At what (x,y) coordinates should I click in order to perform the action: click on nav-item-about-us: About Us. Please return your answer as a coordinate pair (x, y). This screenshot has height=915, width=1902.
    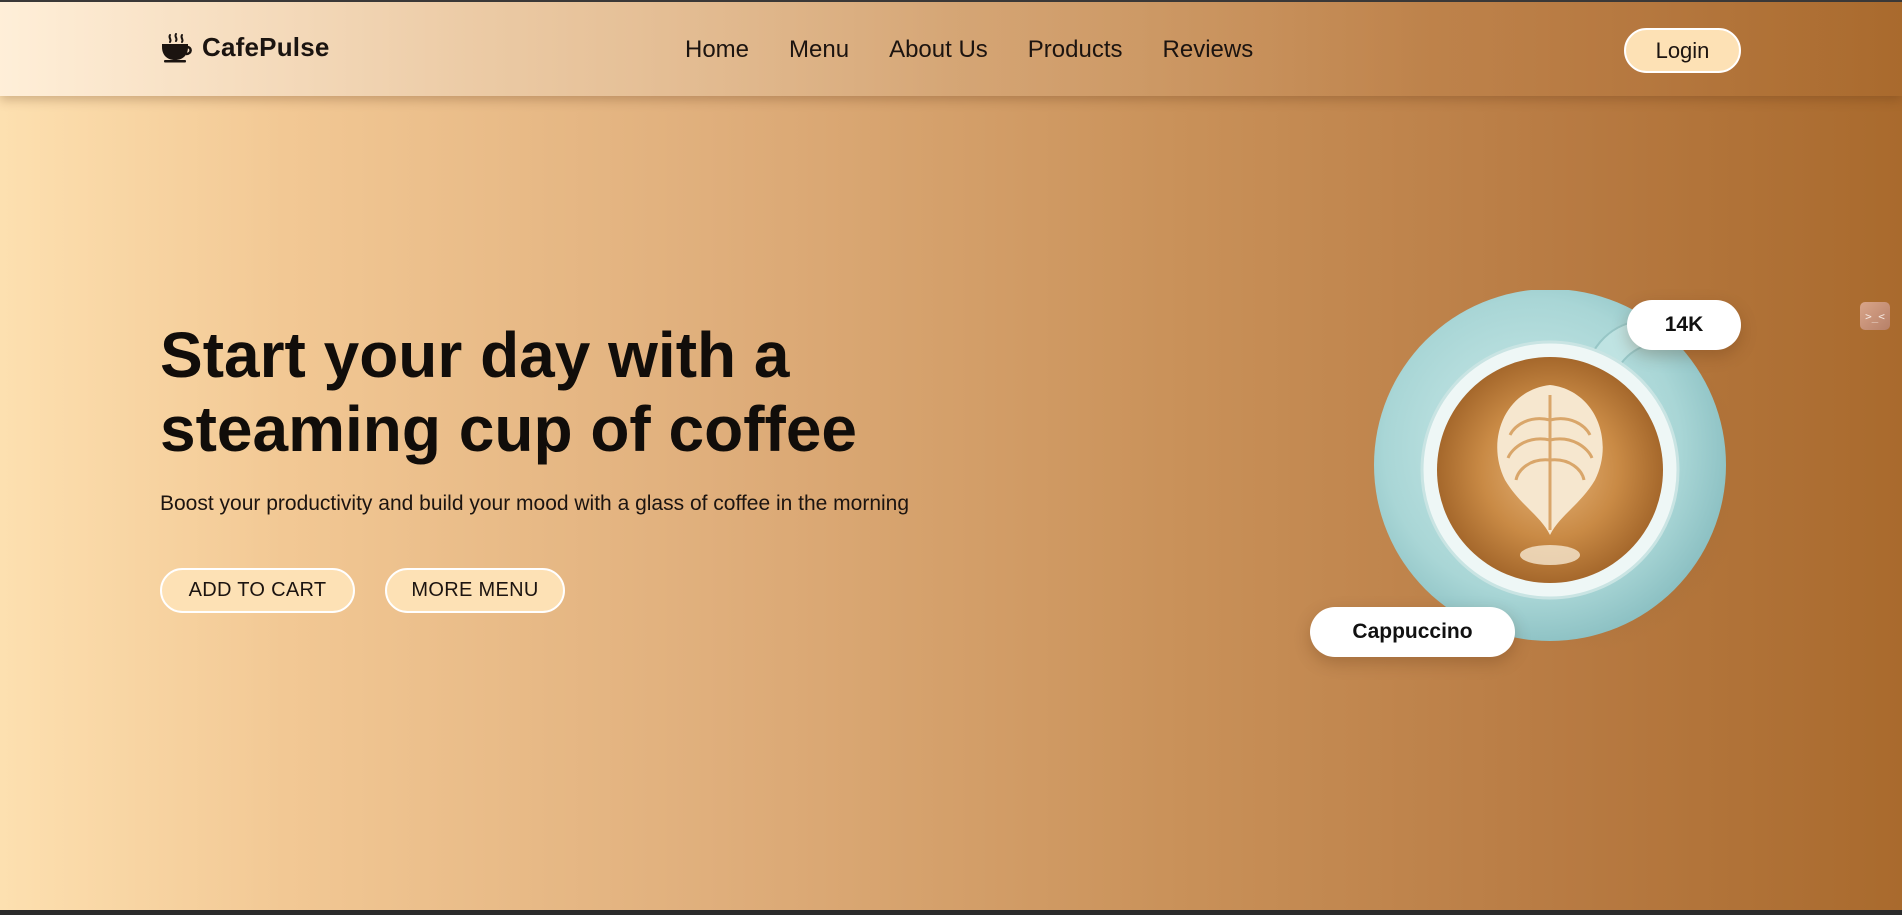
    Looking at the image, I should click on (938, 50).